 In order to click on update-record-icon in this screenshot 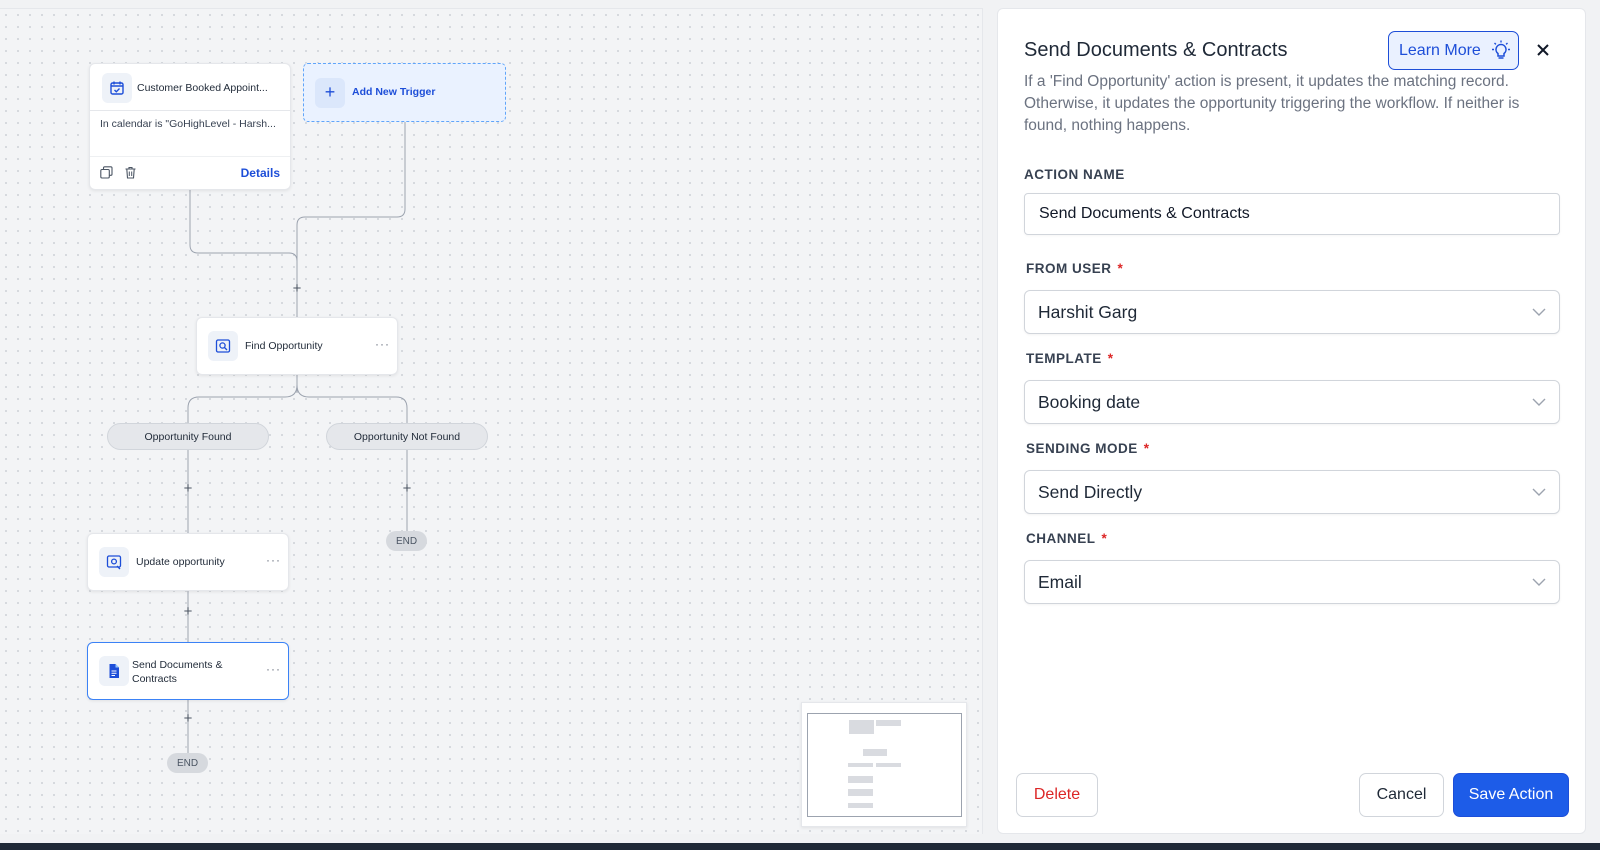, I will do `click(114, 562)`.